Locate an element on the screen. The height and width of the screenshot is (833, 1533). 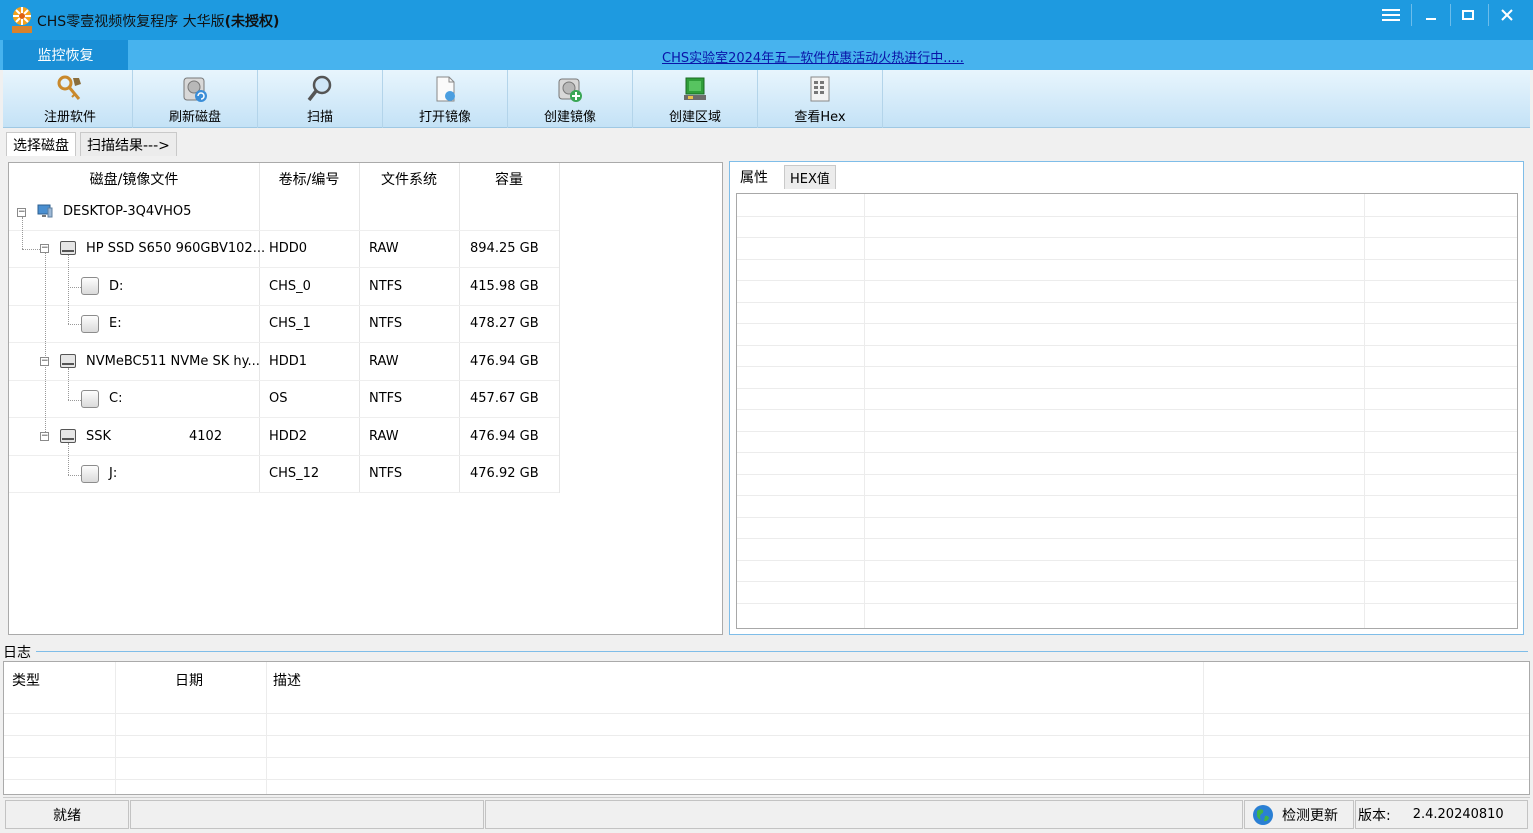
tab-monitor-recovery: 监控恢复 is located at coordinates (65, 55).